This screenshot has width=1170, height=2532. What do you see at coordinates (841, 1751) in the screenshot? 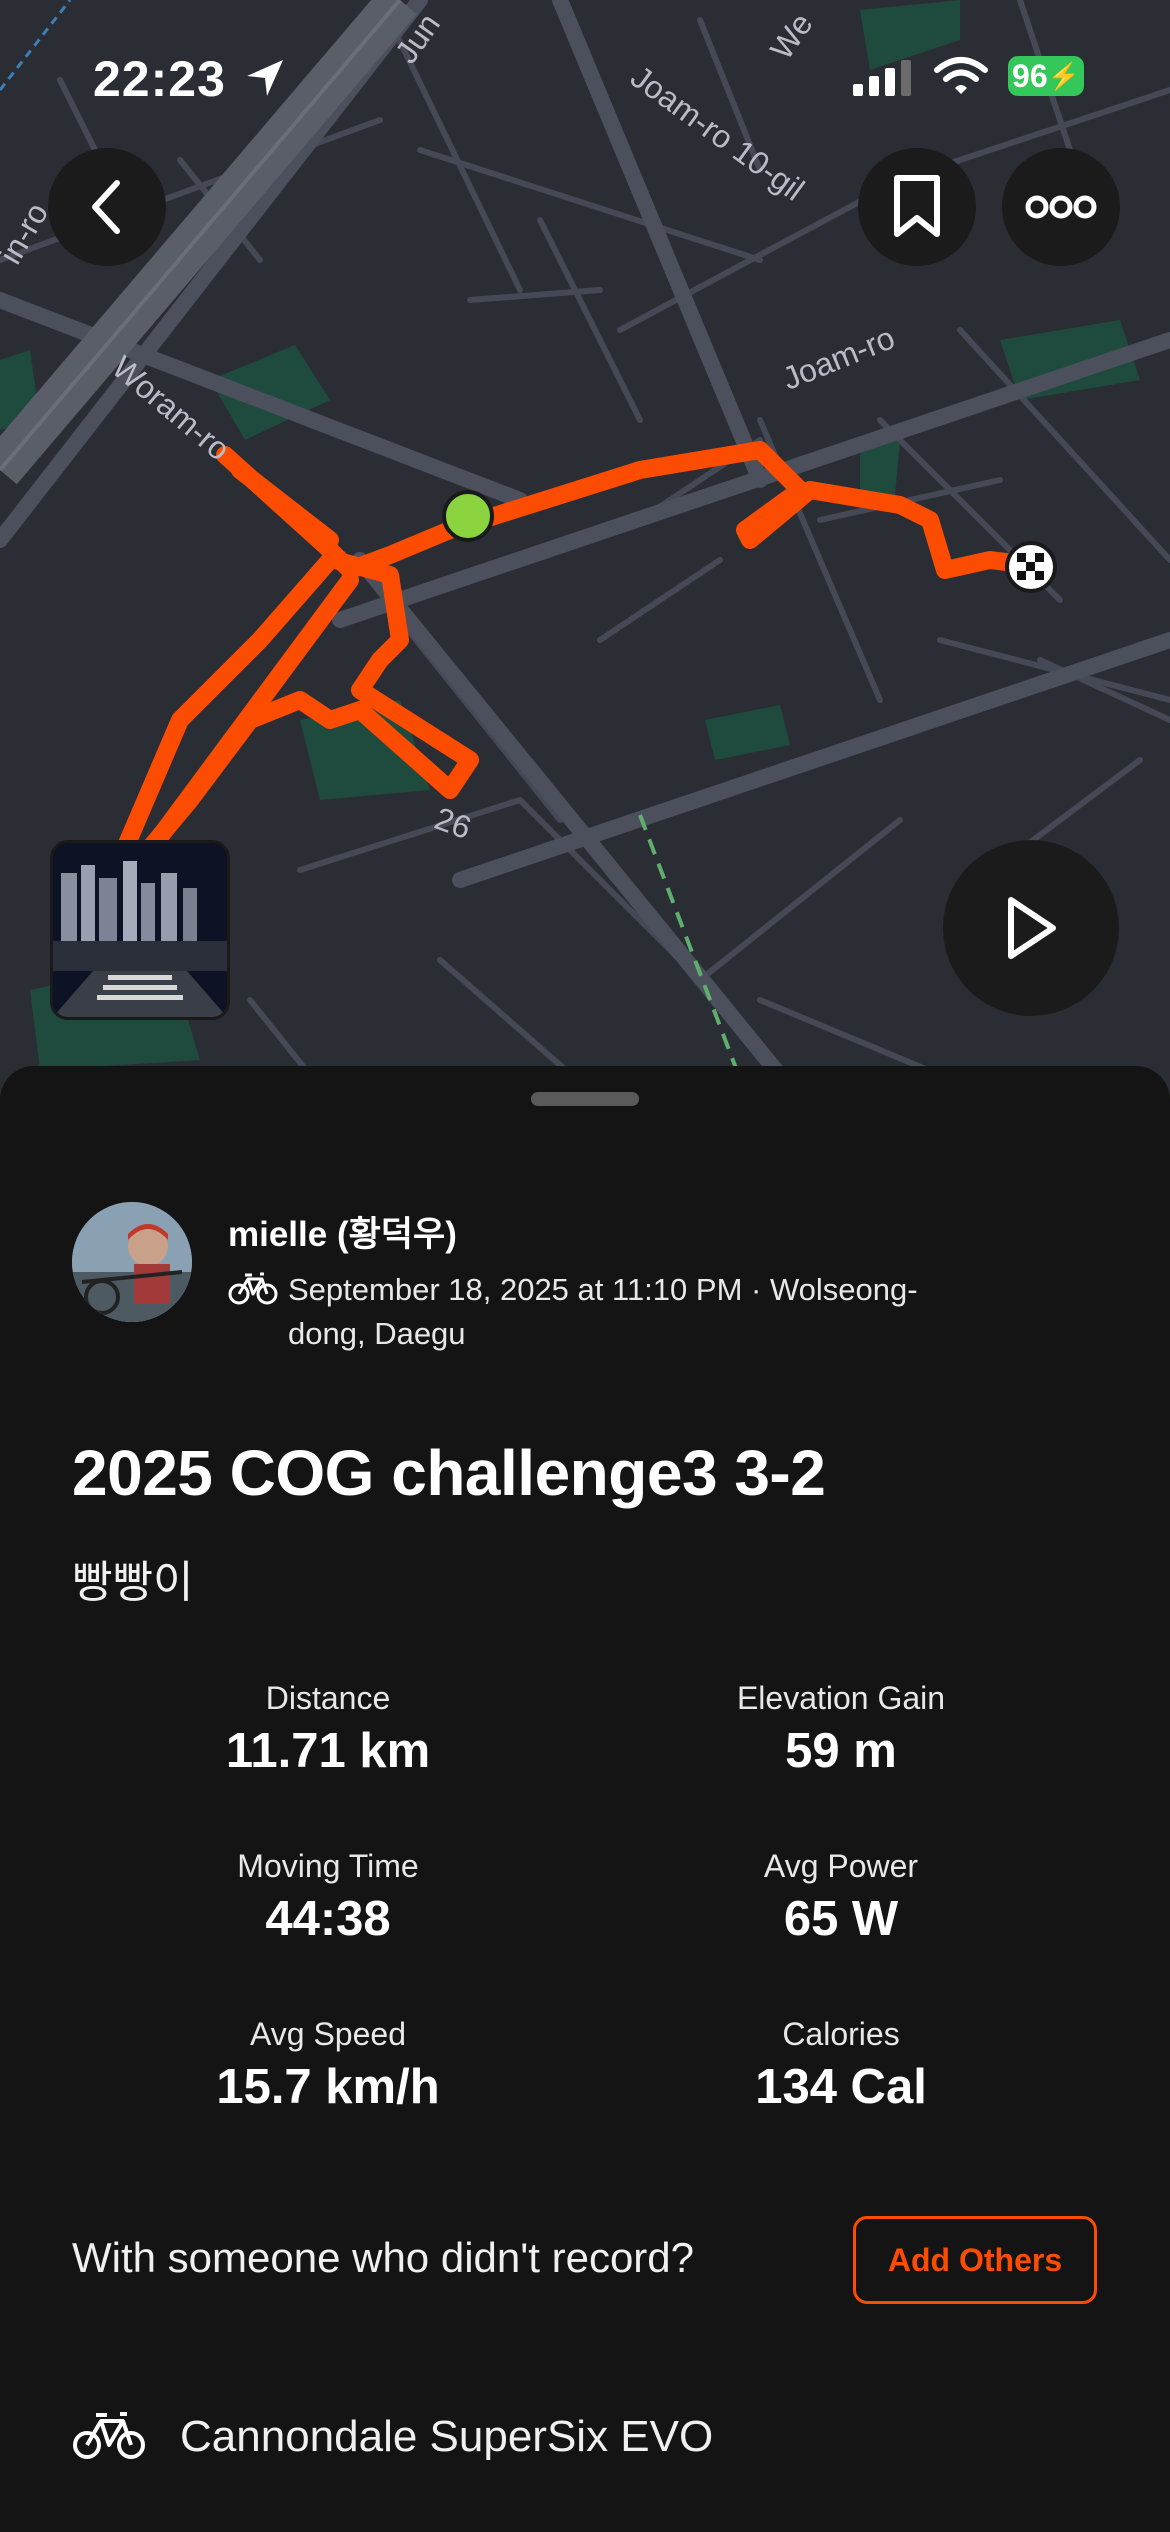
I see `stat-value: 59 m` at bounding box center [841, 1751].